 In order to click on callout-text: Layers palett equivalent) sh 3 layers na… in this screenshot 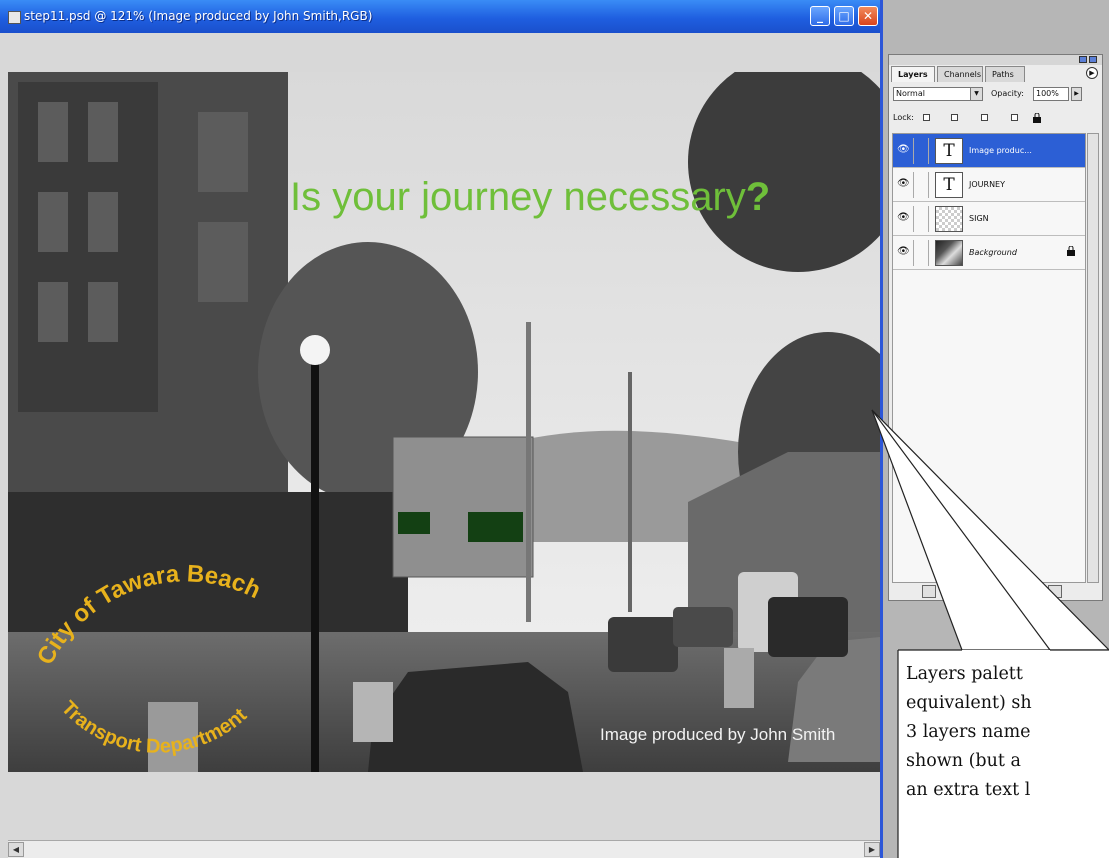, I will do `click(1007, 732)`.